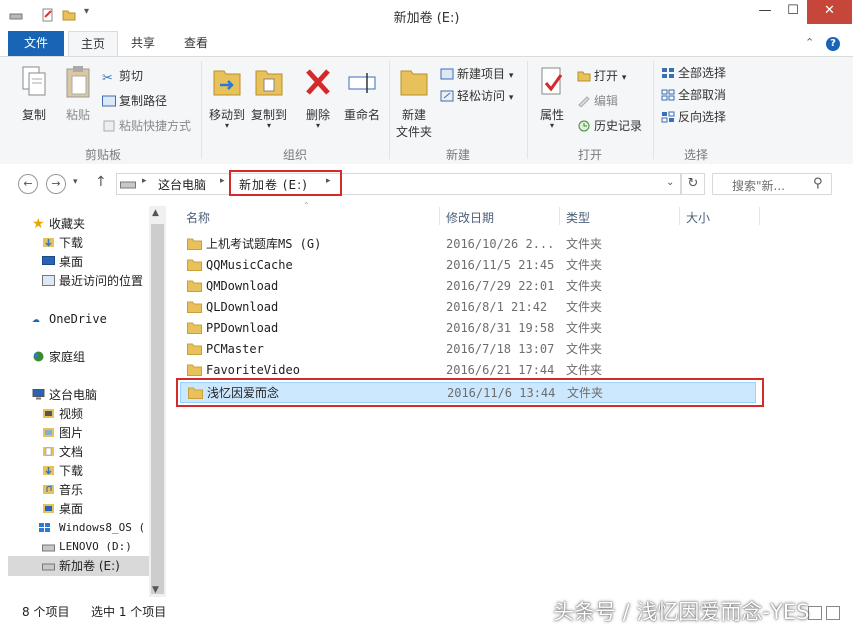  What do you see at coordinates (362, 94) in the screenshot?
I see `rename-button: 重命名` at bounding box center [362, 94].